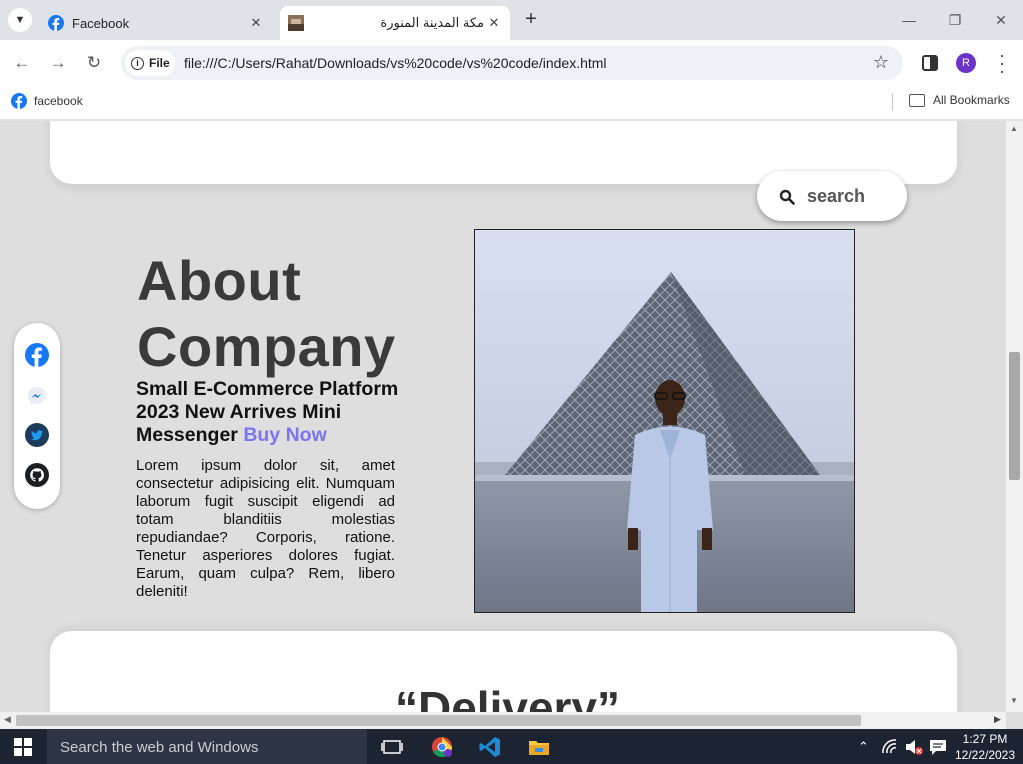 This screenshot has height=764, width=1023. Describe the element at coordinates (890, 747) in the screenshot. I see `network-icon` at that location.